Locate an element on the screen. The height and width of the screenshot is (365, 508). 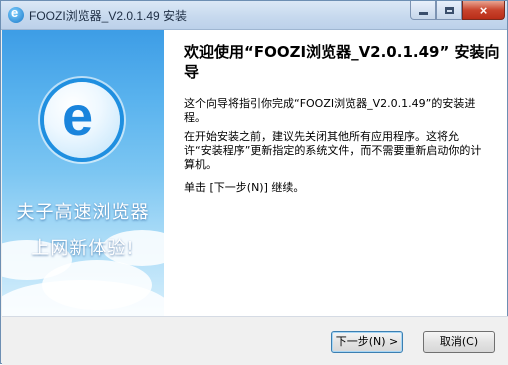
close-icon: × is located at coordinates (483, 10).